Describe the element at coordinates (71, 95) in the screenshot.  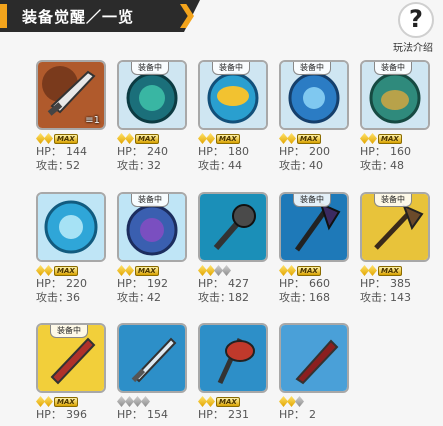
I see `equipment-frame: ≡1` at that location.